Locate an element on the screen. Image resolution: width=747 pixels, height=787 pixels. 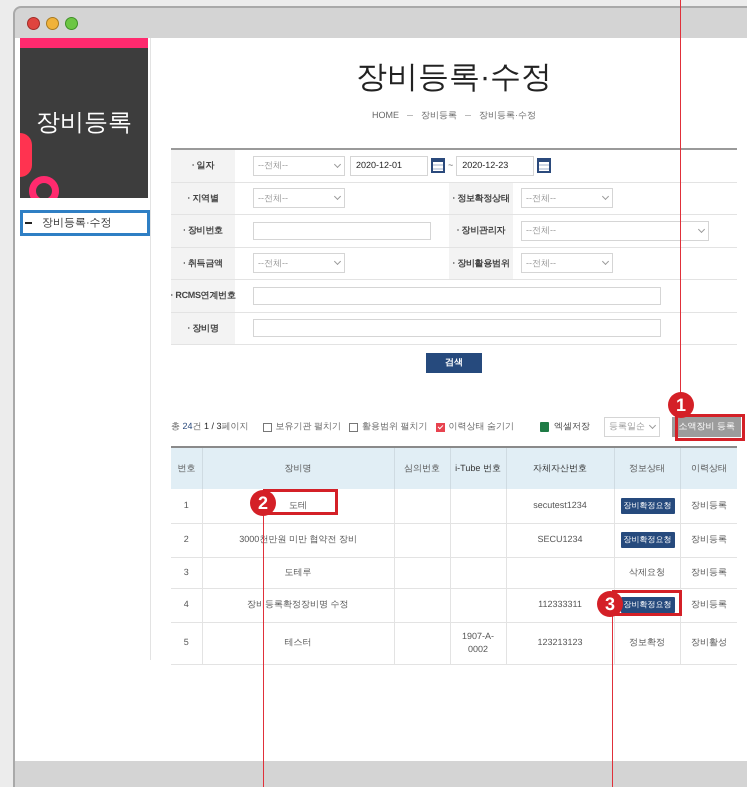
table-cell: 장비활성 is located at coordinates (708, 643).